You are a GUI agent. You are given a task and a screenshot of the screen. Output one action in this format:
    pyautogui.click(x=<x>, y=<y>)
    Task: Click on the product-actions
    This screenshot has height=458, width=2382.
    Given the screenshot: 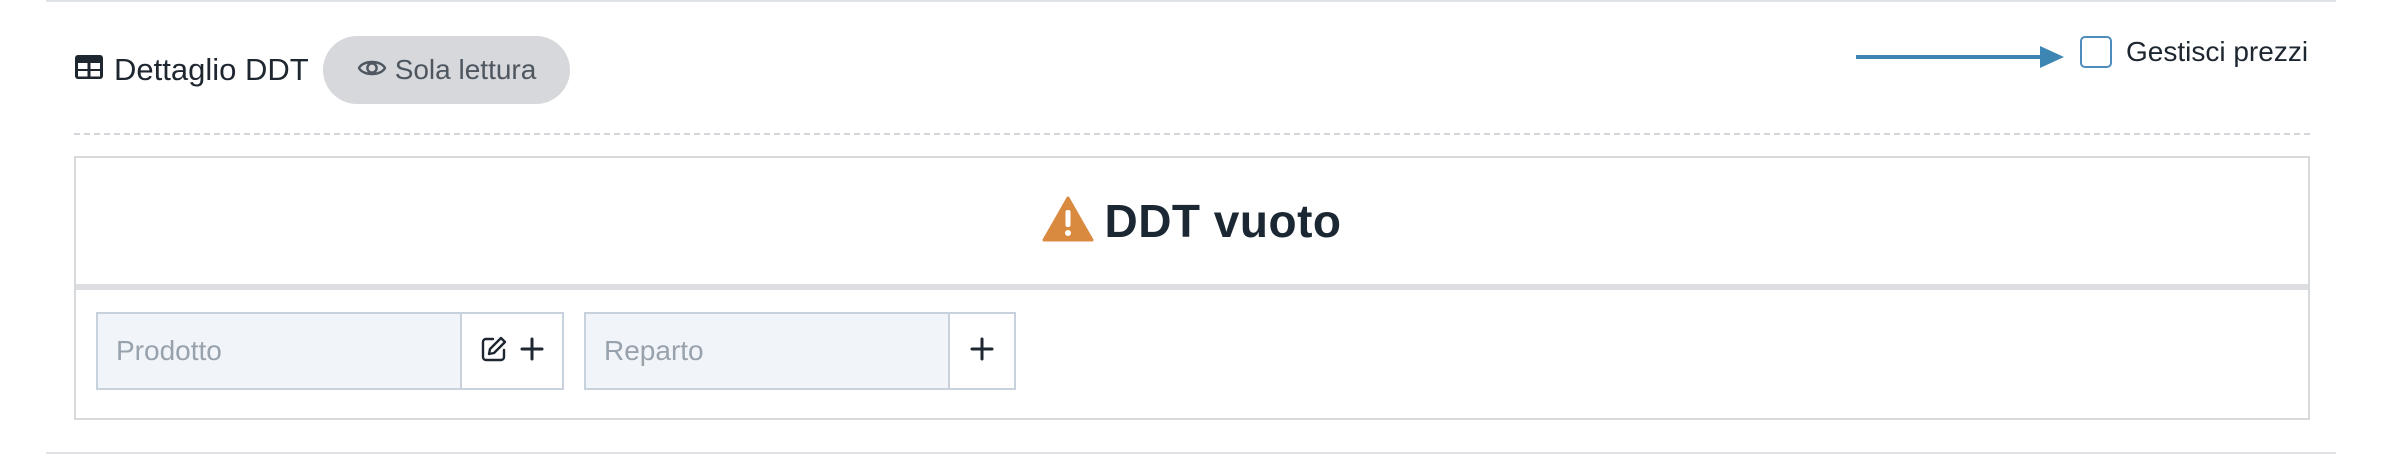 What is the action you would take?
    pyautogui.click(x=512, y=351)
    